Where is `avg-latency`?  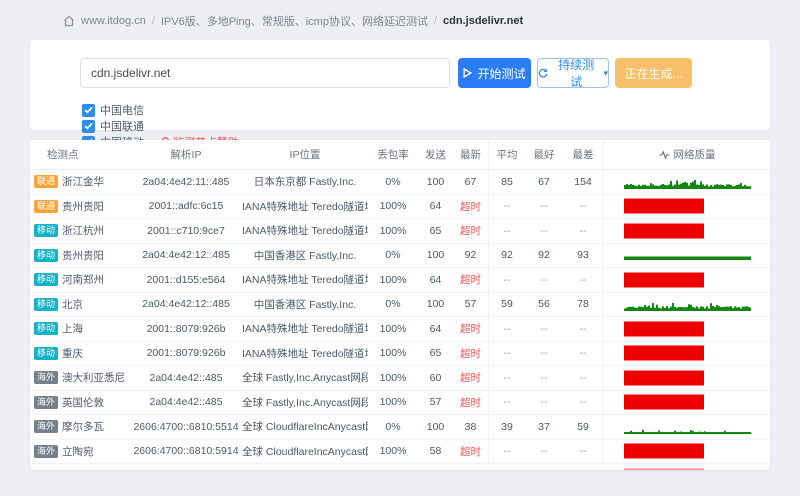 avg-latency is located at coordinates (506, 467).